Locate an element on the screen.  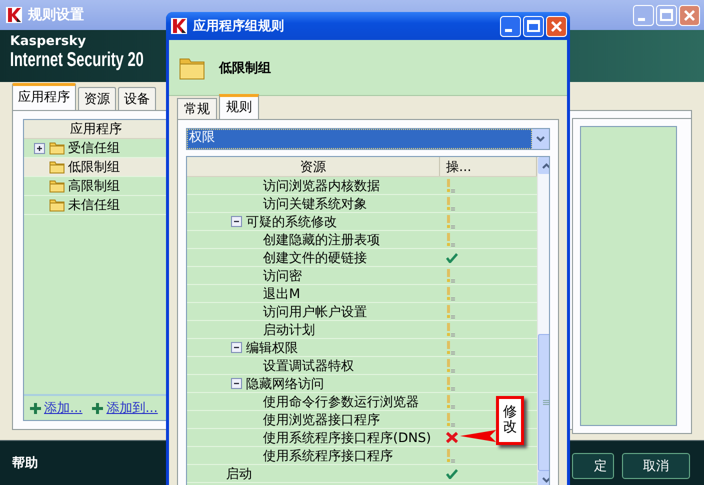
tab: 资源 is located at coordinates (97, 98).